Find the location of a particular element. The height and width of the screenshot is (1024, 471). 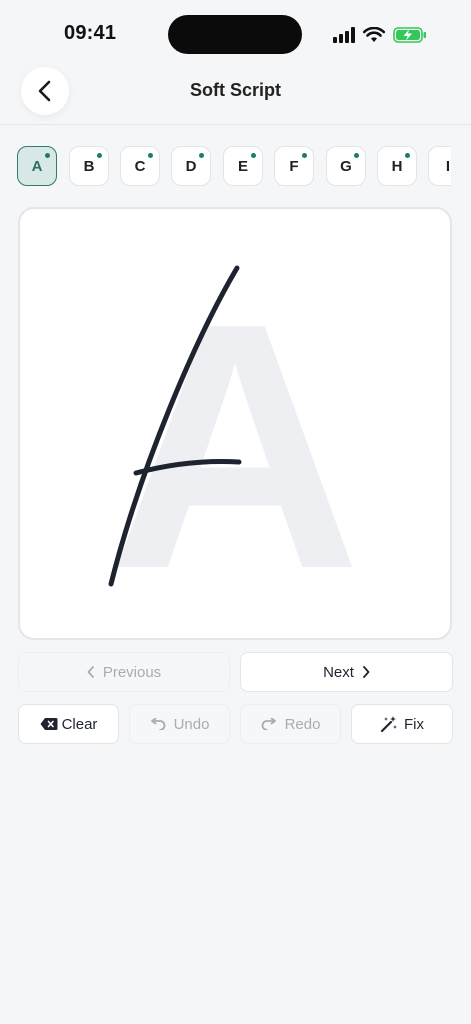

letter-chip-label: B is located at coordinates (89, 166).